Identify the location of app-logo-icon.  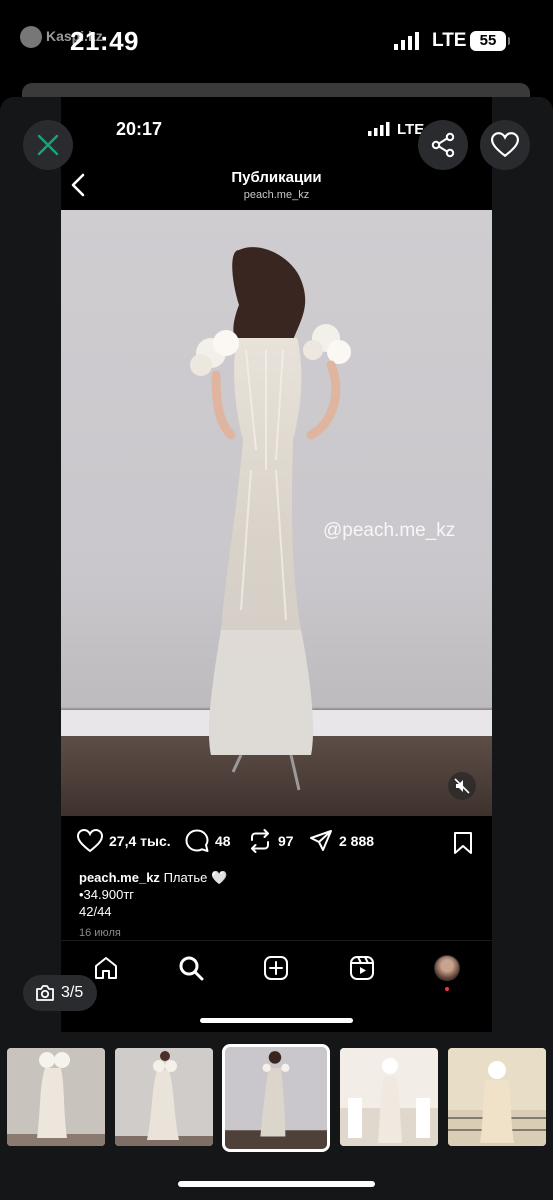
(31, 37).